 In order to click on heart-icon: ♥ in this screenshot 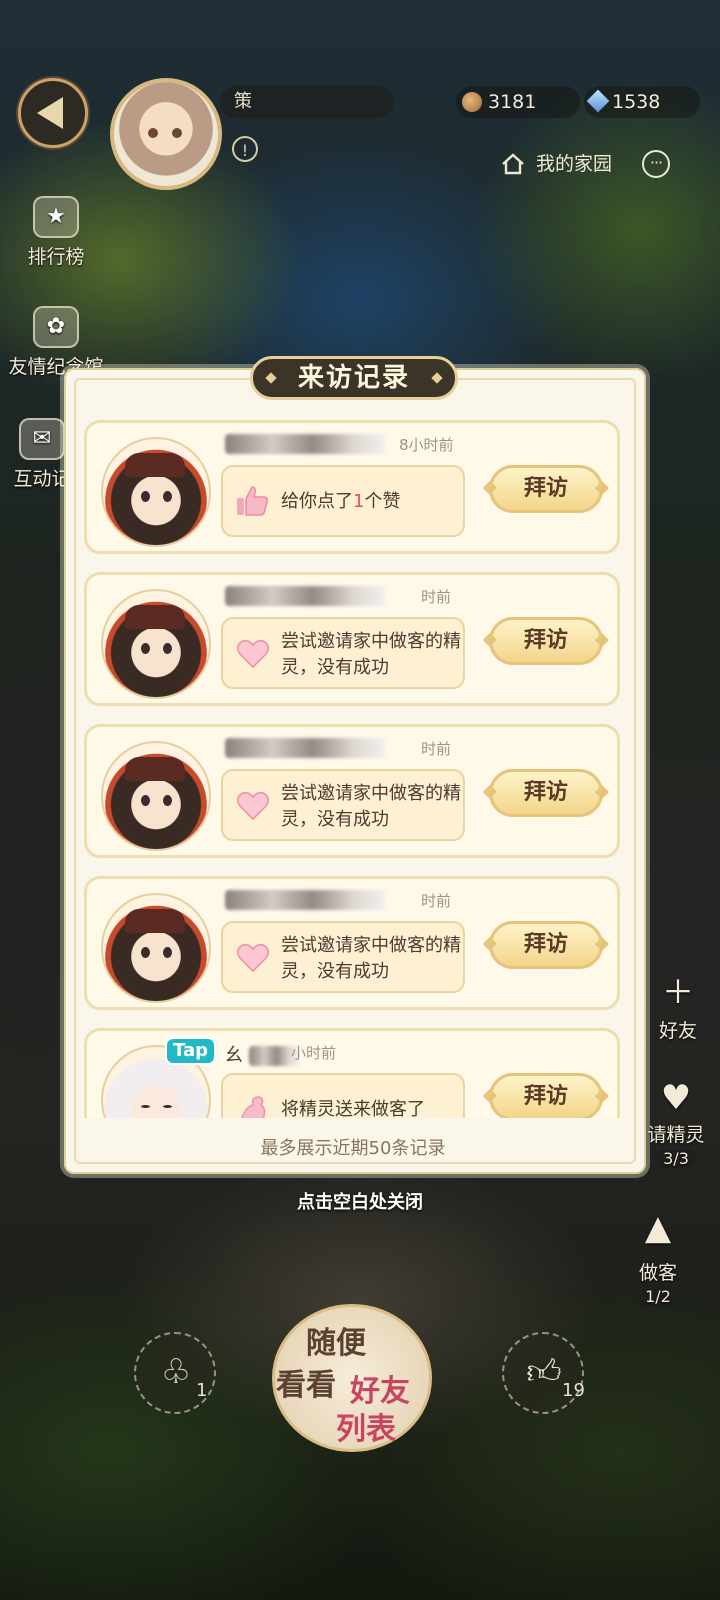, I will do `click(676, 1098)`.